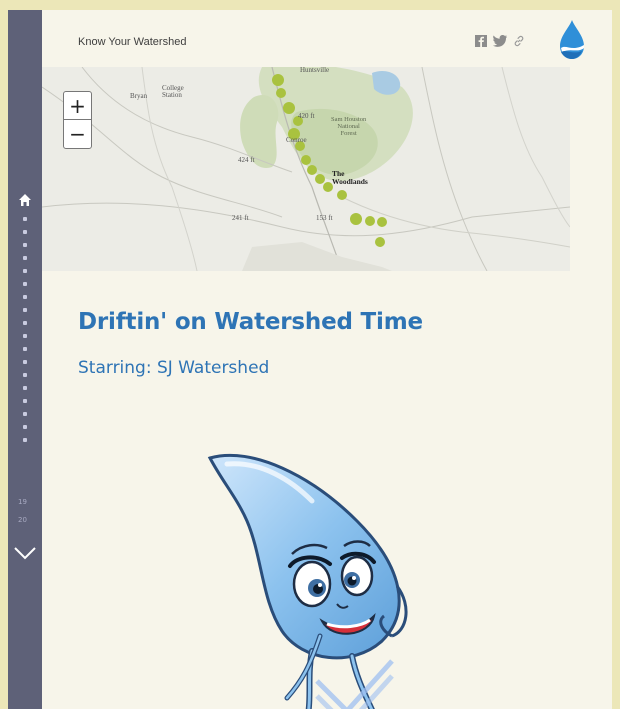  Describe the element at coordinates (139, 96) in the screenshot. I see `map-label-bryan: Bryan` at that location.